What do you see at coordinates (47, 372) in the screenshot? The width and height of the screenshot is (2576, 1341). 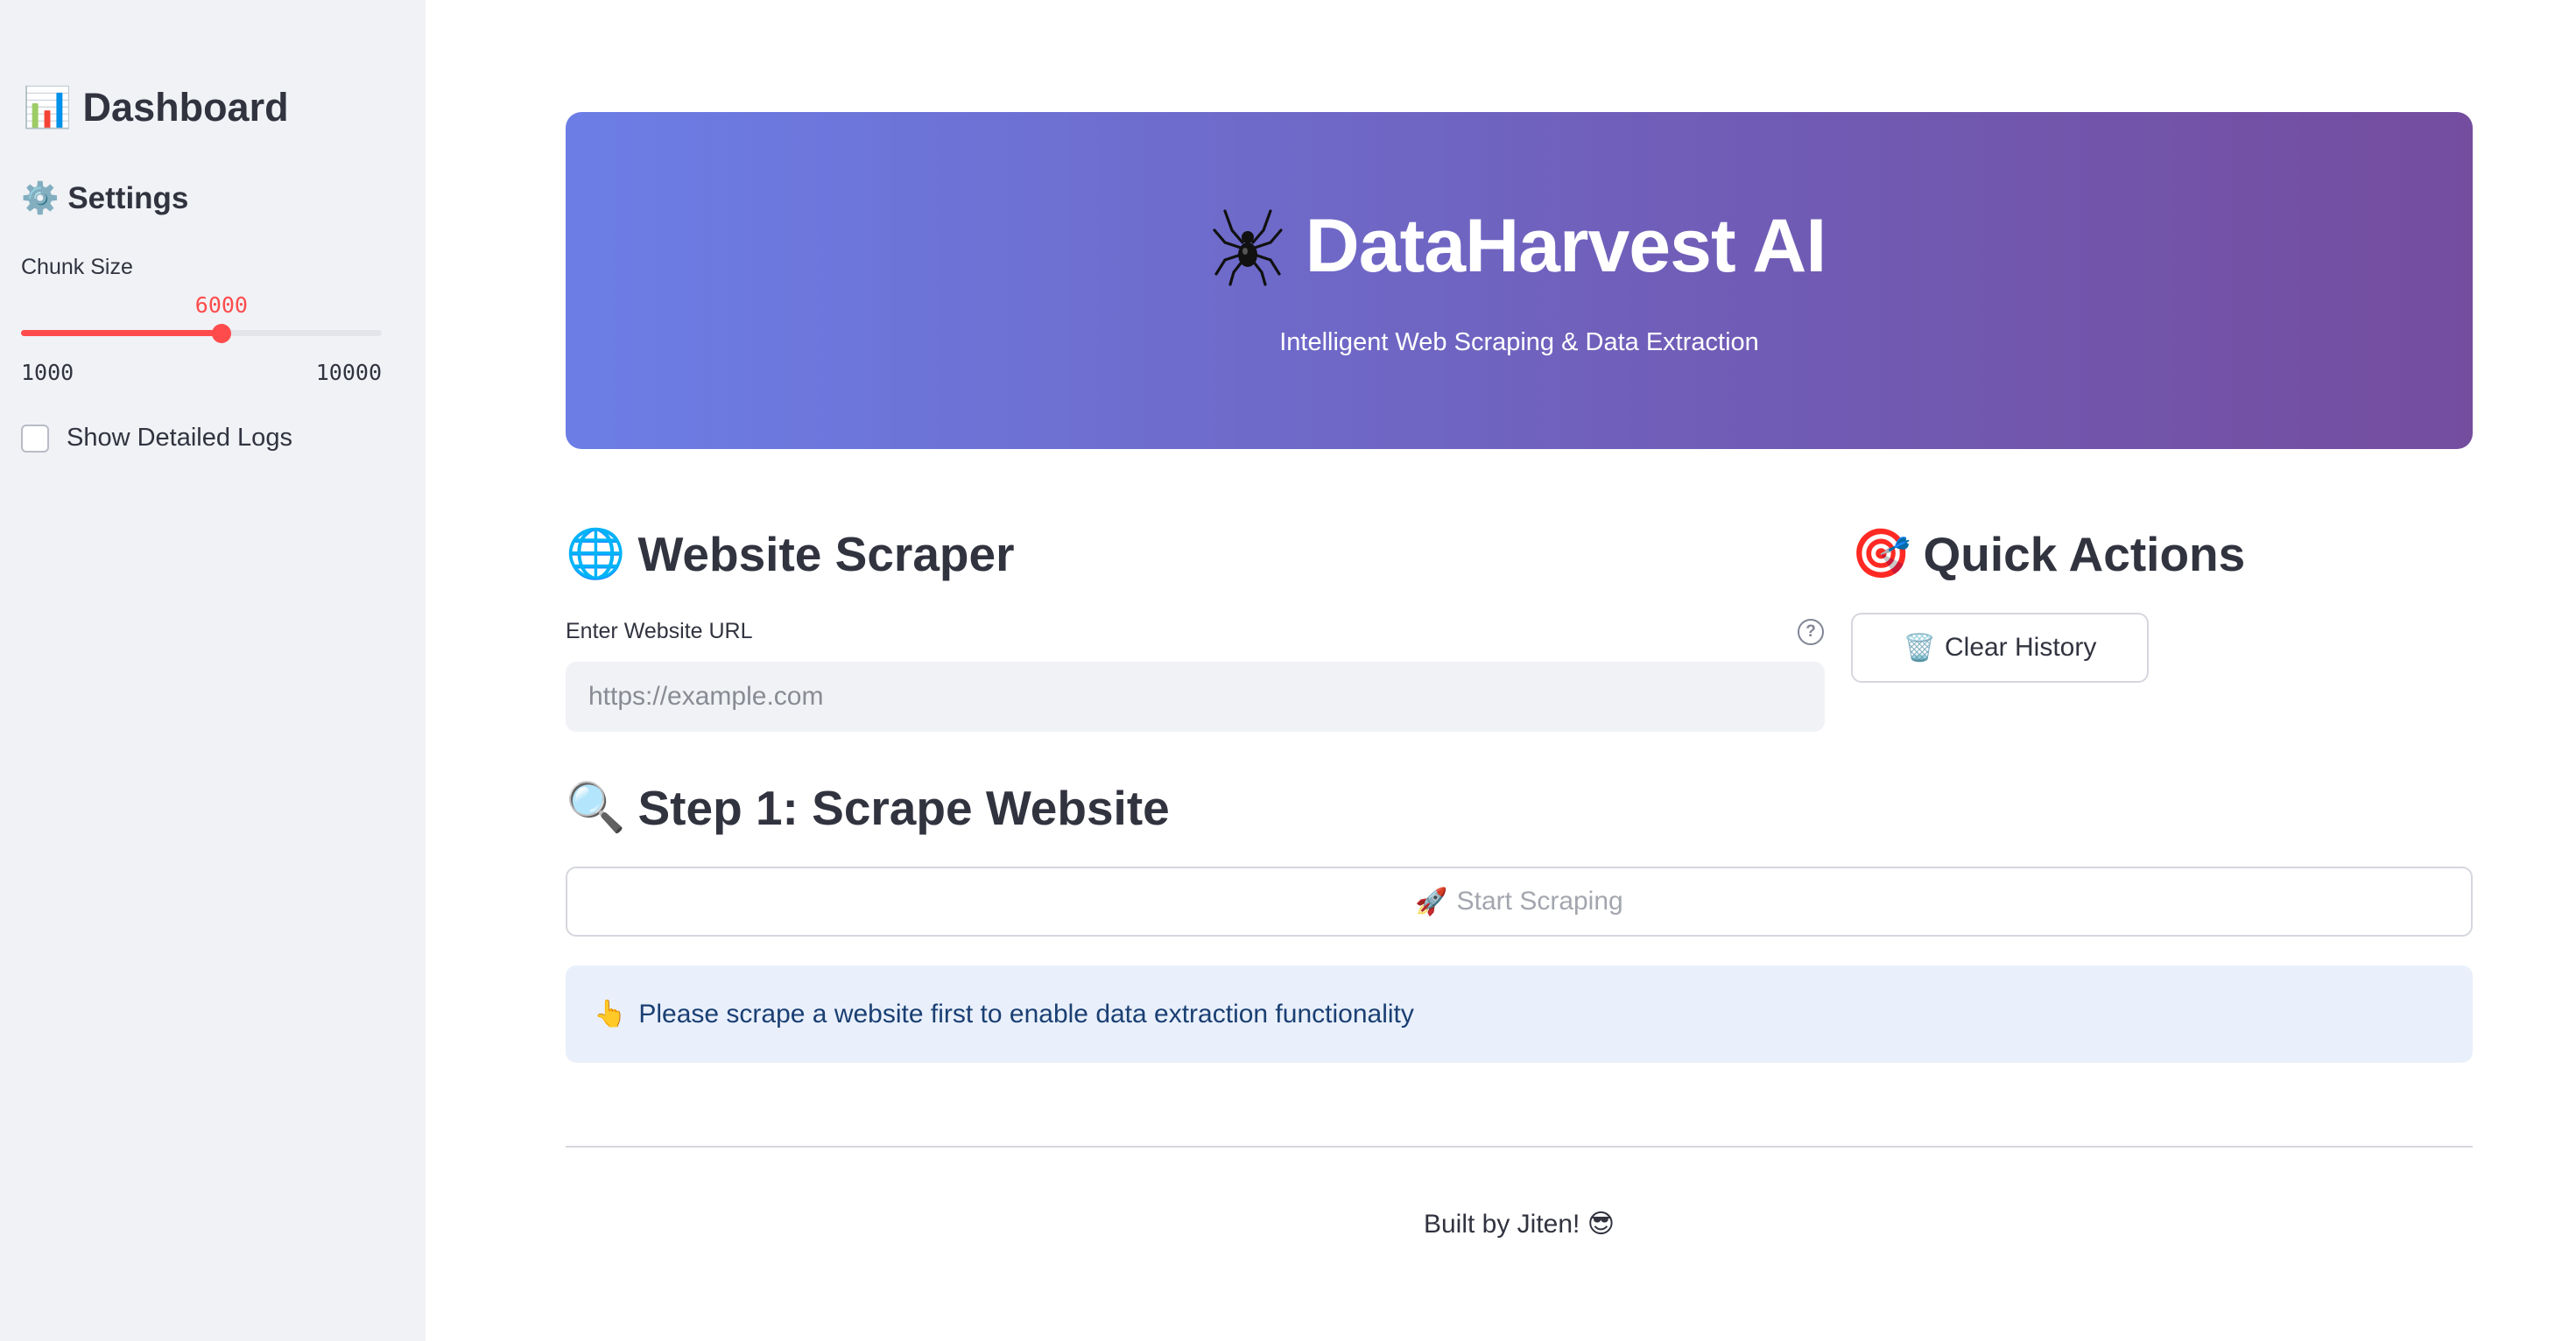 I see `chunk-size-min-label: 1000` at bounding box center [47, 372].